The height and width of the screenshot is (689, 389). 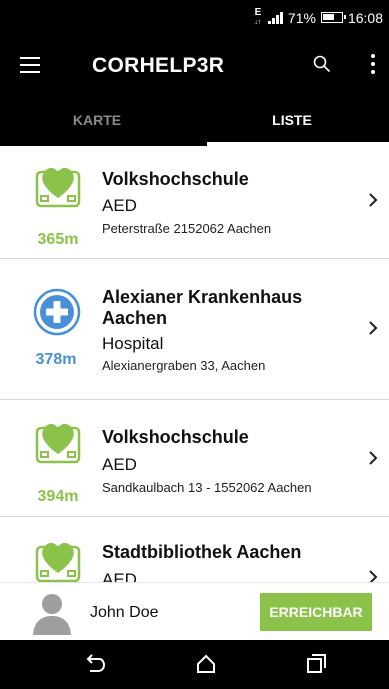 I want to click on location-address: Alexianergraben 33, Aachen, so click(x=184, y=365).